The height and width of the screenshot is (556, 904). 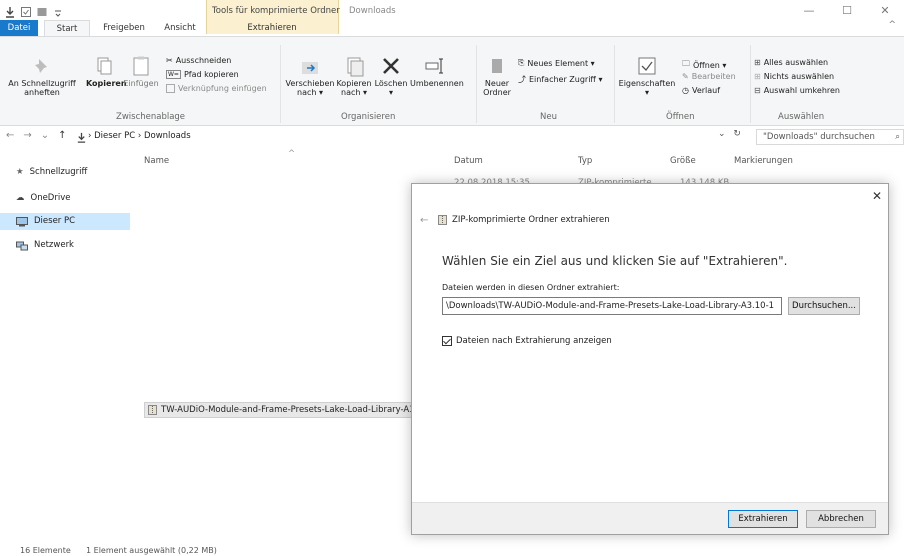 I want to click on cut-button: ✂ Ausschneiden, so click(x=198, y=60).